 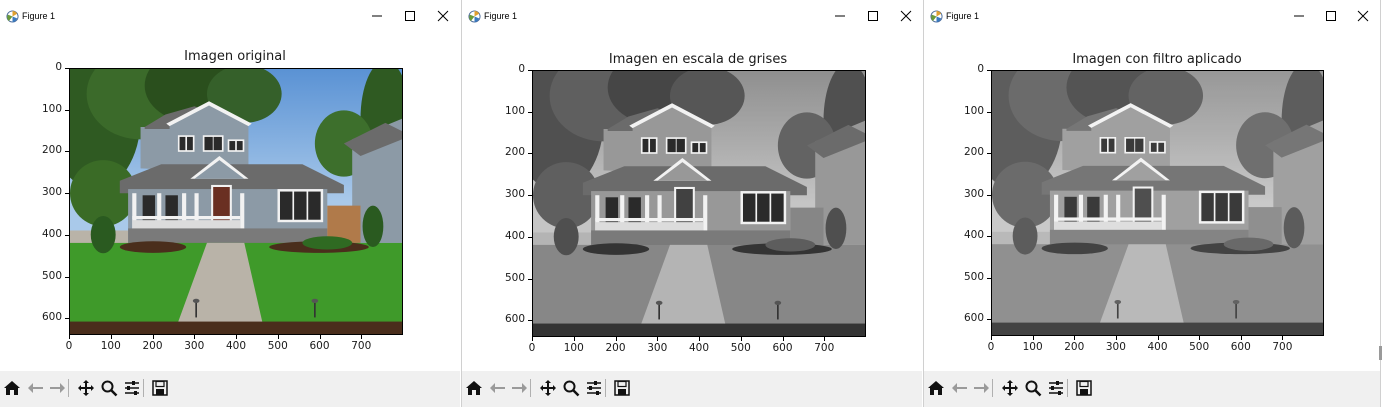 What do you see at coordinates (824, 348) in the screenshot?
I see `x-tick-label: 700` at bounding box center [824, 348].